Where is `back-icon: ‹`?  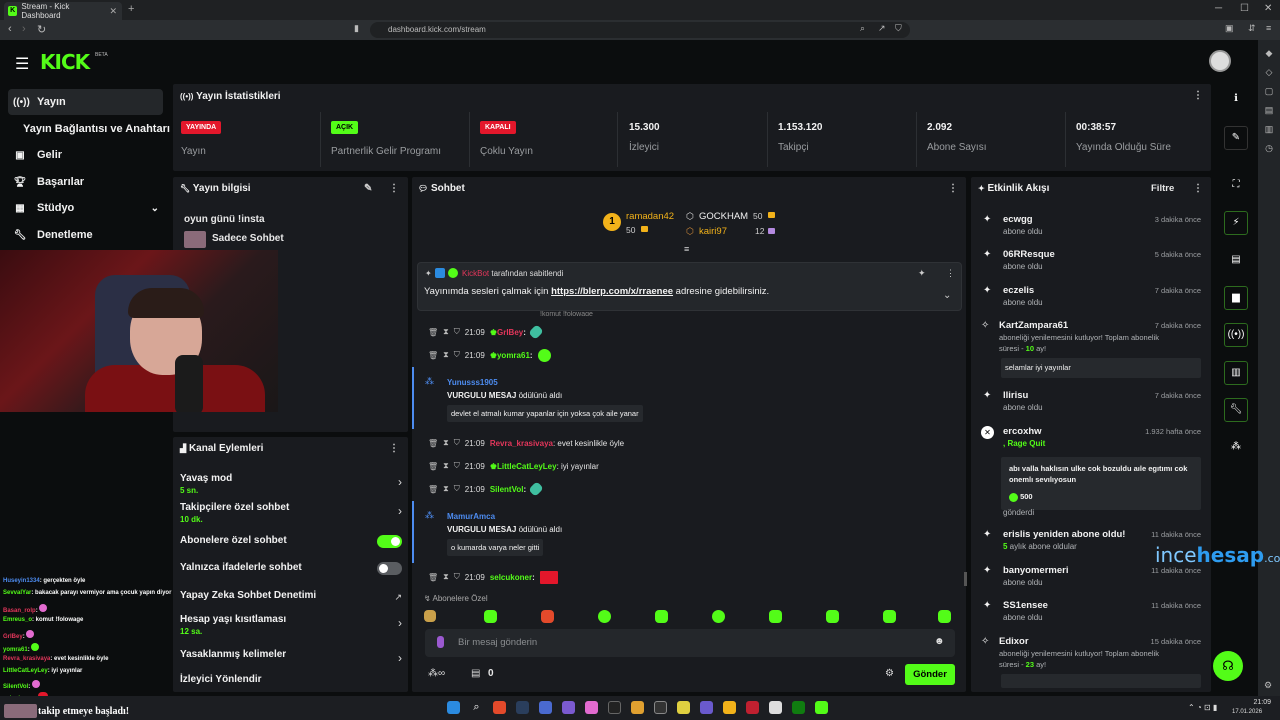 back-icon: ‹ is located at coordinates (10, 29).